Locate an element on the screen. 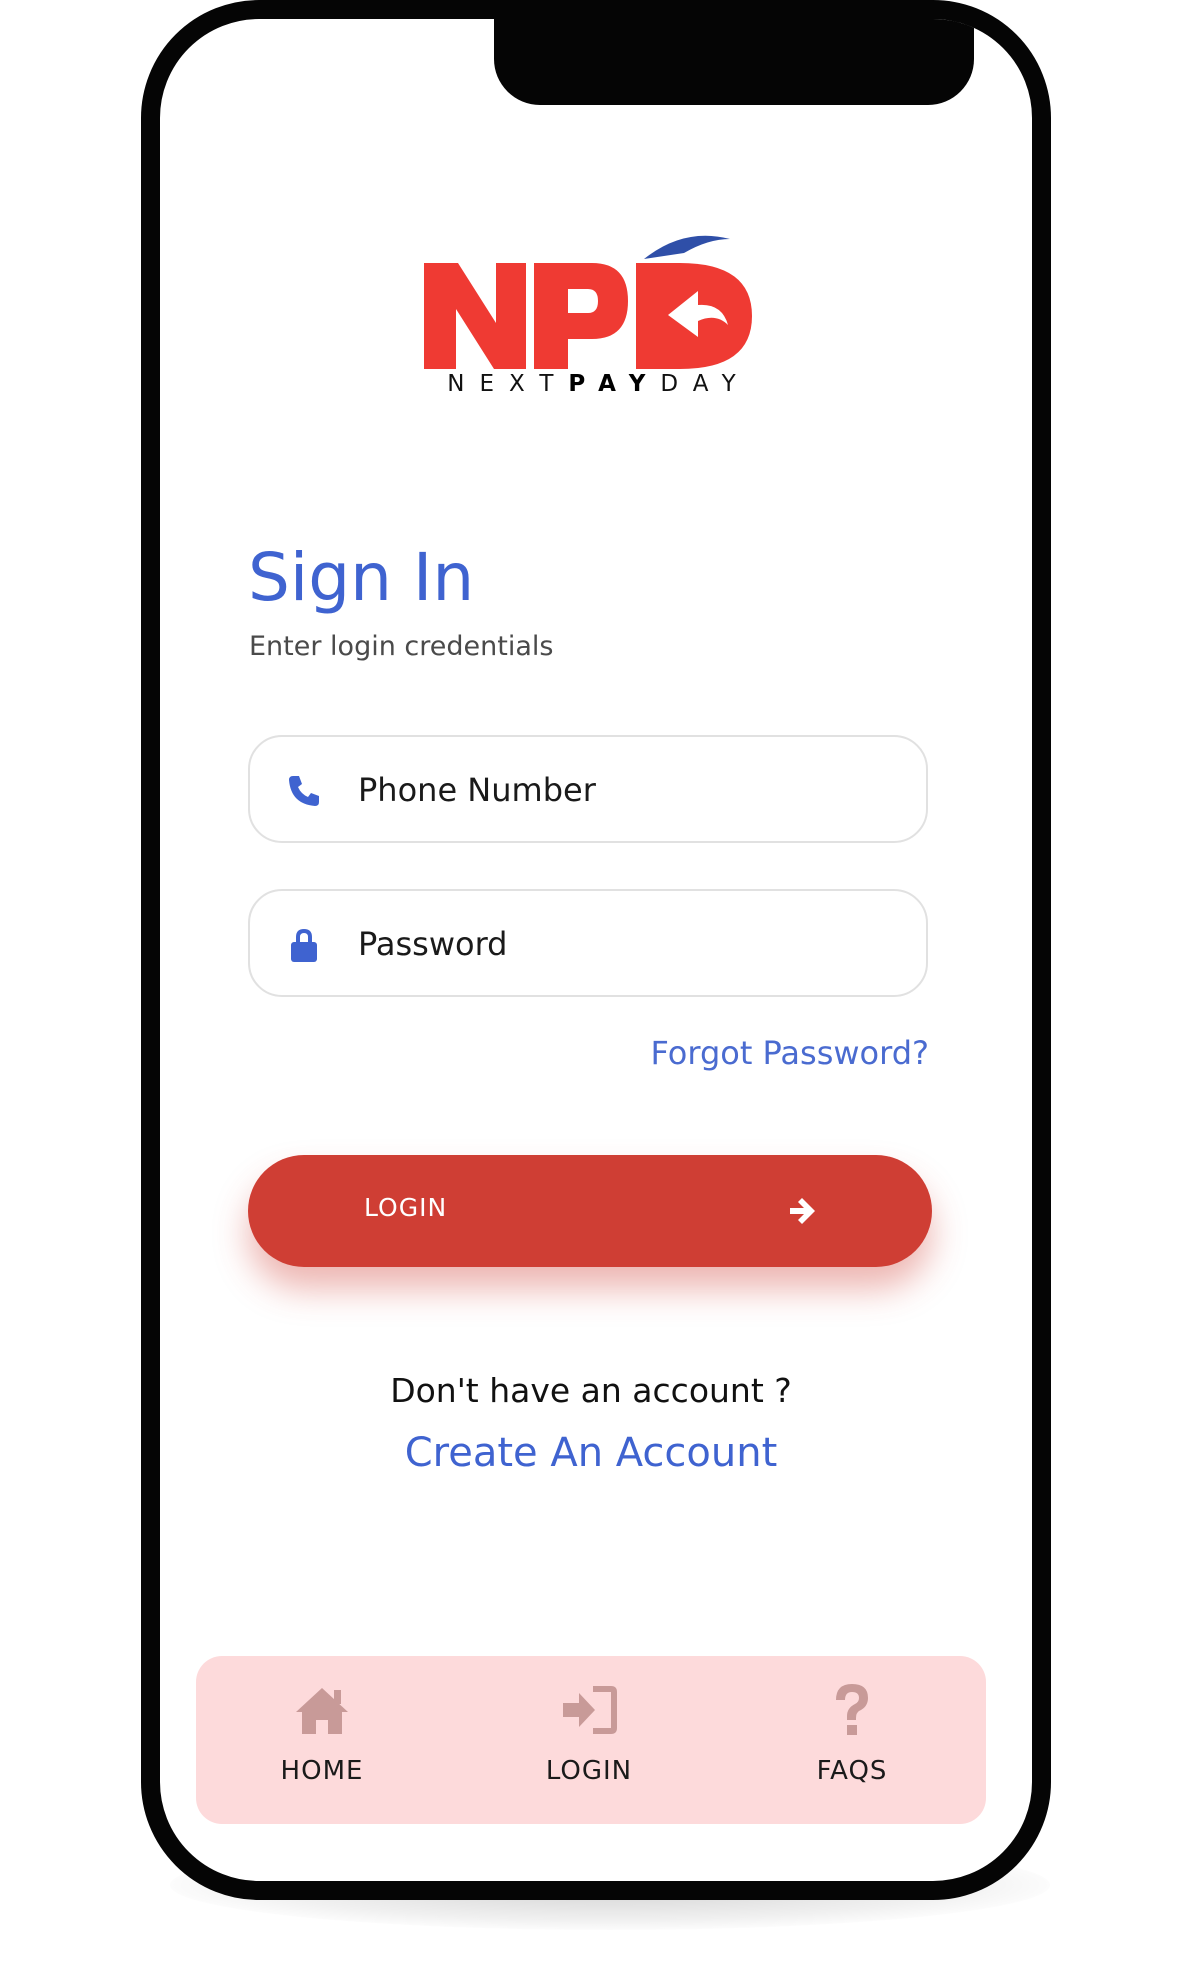  npd-logo: NEXTPAYDAY is located at coordinates (622, 329).